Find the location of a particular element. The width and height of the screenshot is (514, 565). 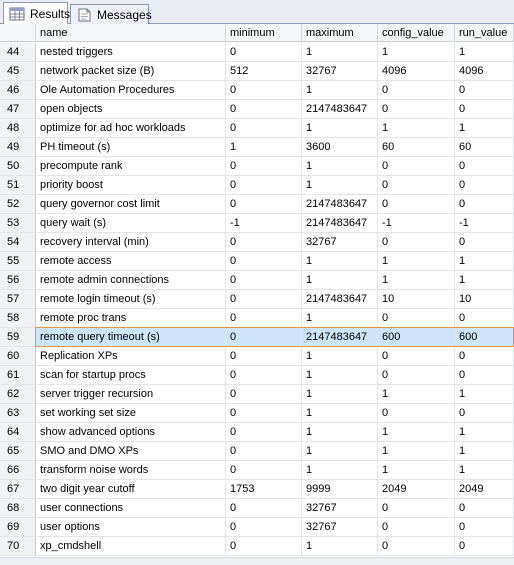

name-cell: Ole Automation Procedures is located at coordinates (131, 90).